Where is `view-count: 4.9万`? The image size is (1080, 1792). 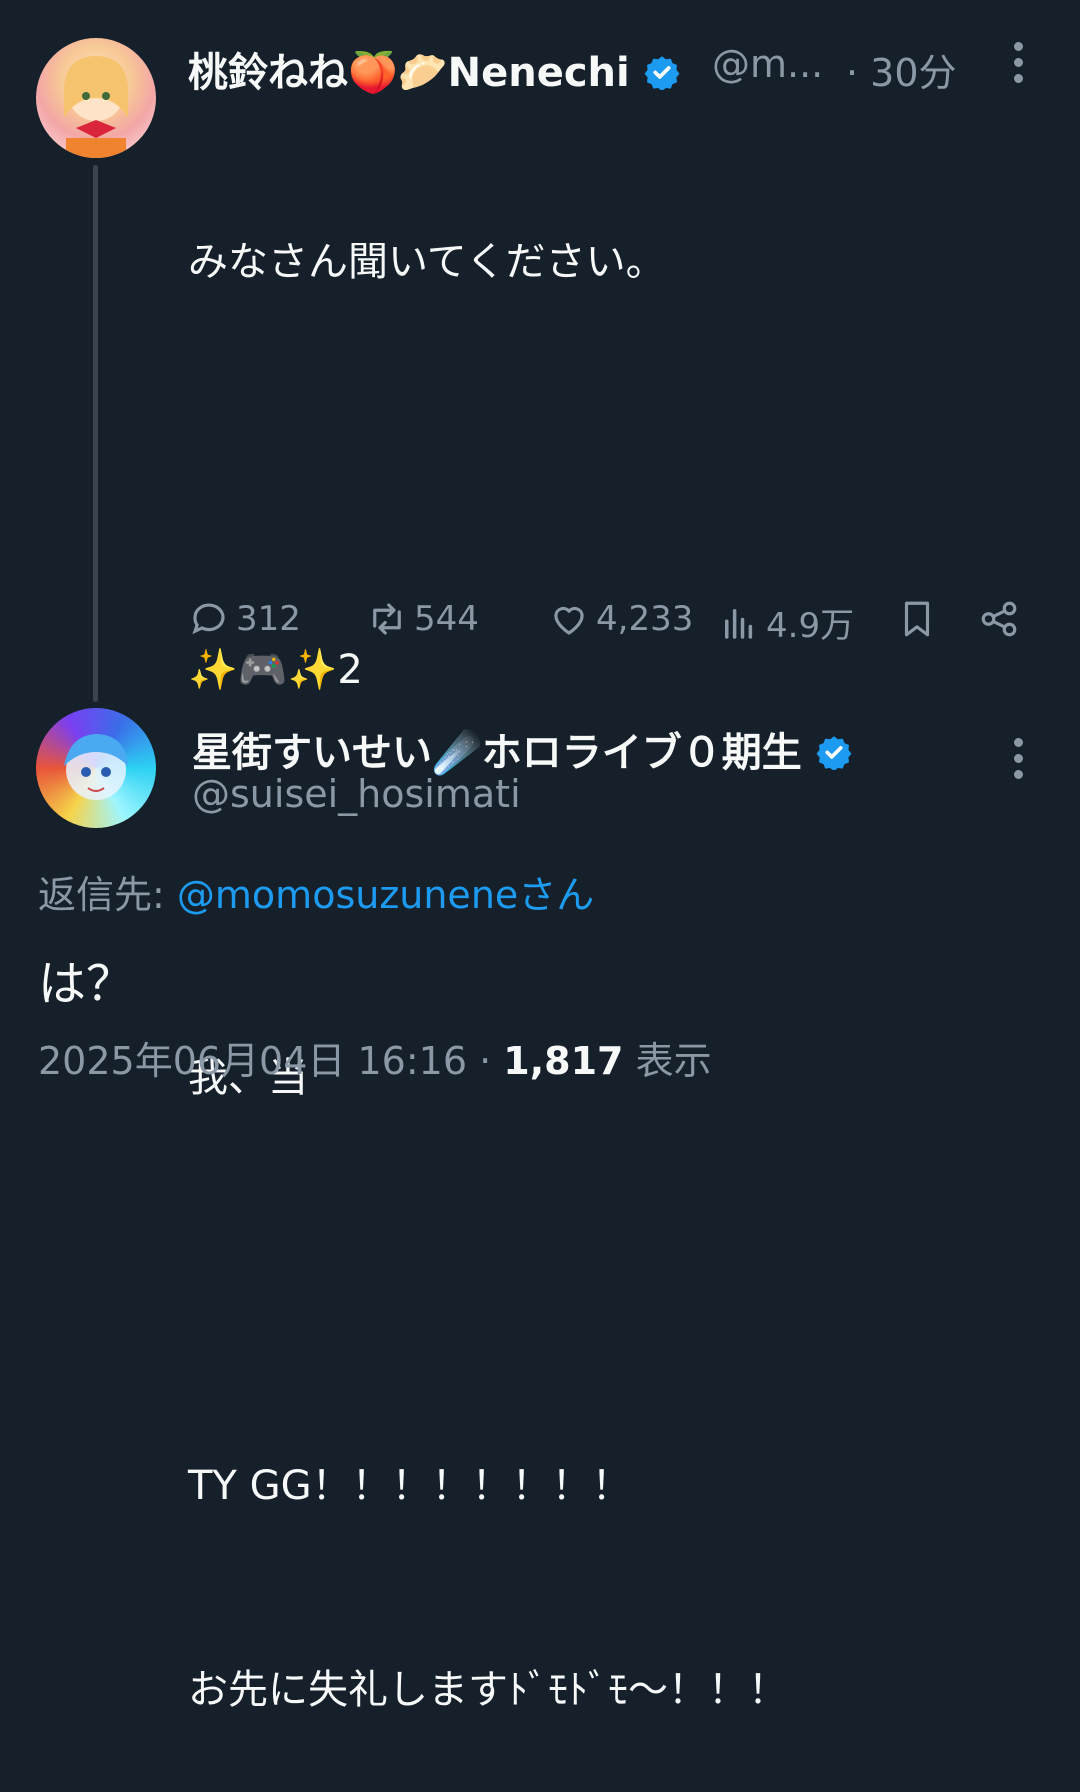 view-count: 4.9万 is located at coordinates (810, 626).